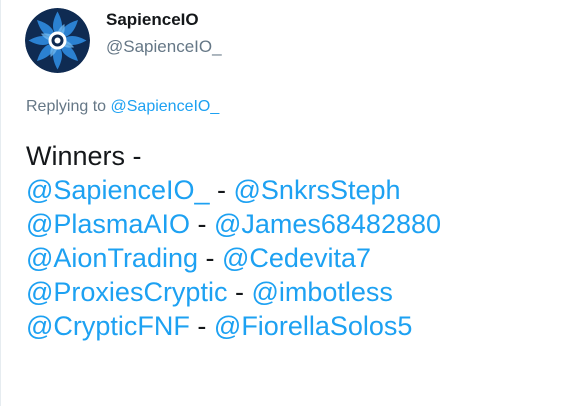 The width and height of the screenshot is (583, 406). I want to click on mention-link: @CrypticFNF, so click(108, 326).